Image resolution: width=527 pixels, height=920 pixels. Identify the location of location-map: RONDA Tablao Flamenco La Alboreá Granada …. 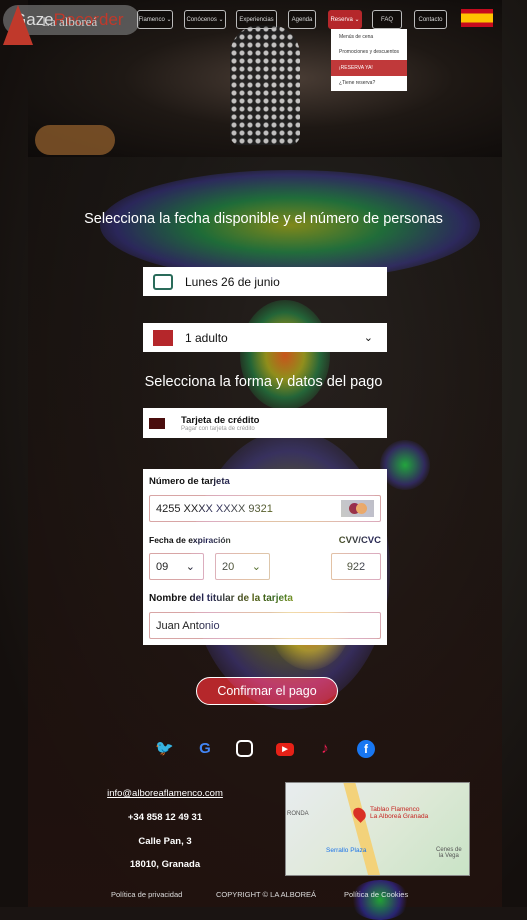
(377, 829).